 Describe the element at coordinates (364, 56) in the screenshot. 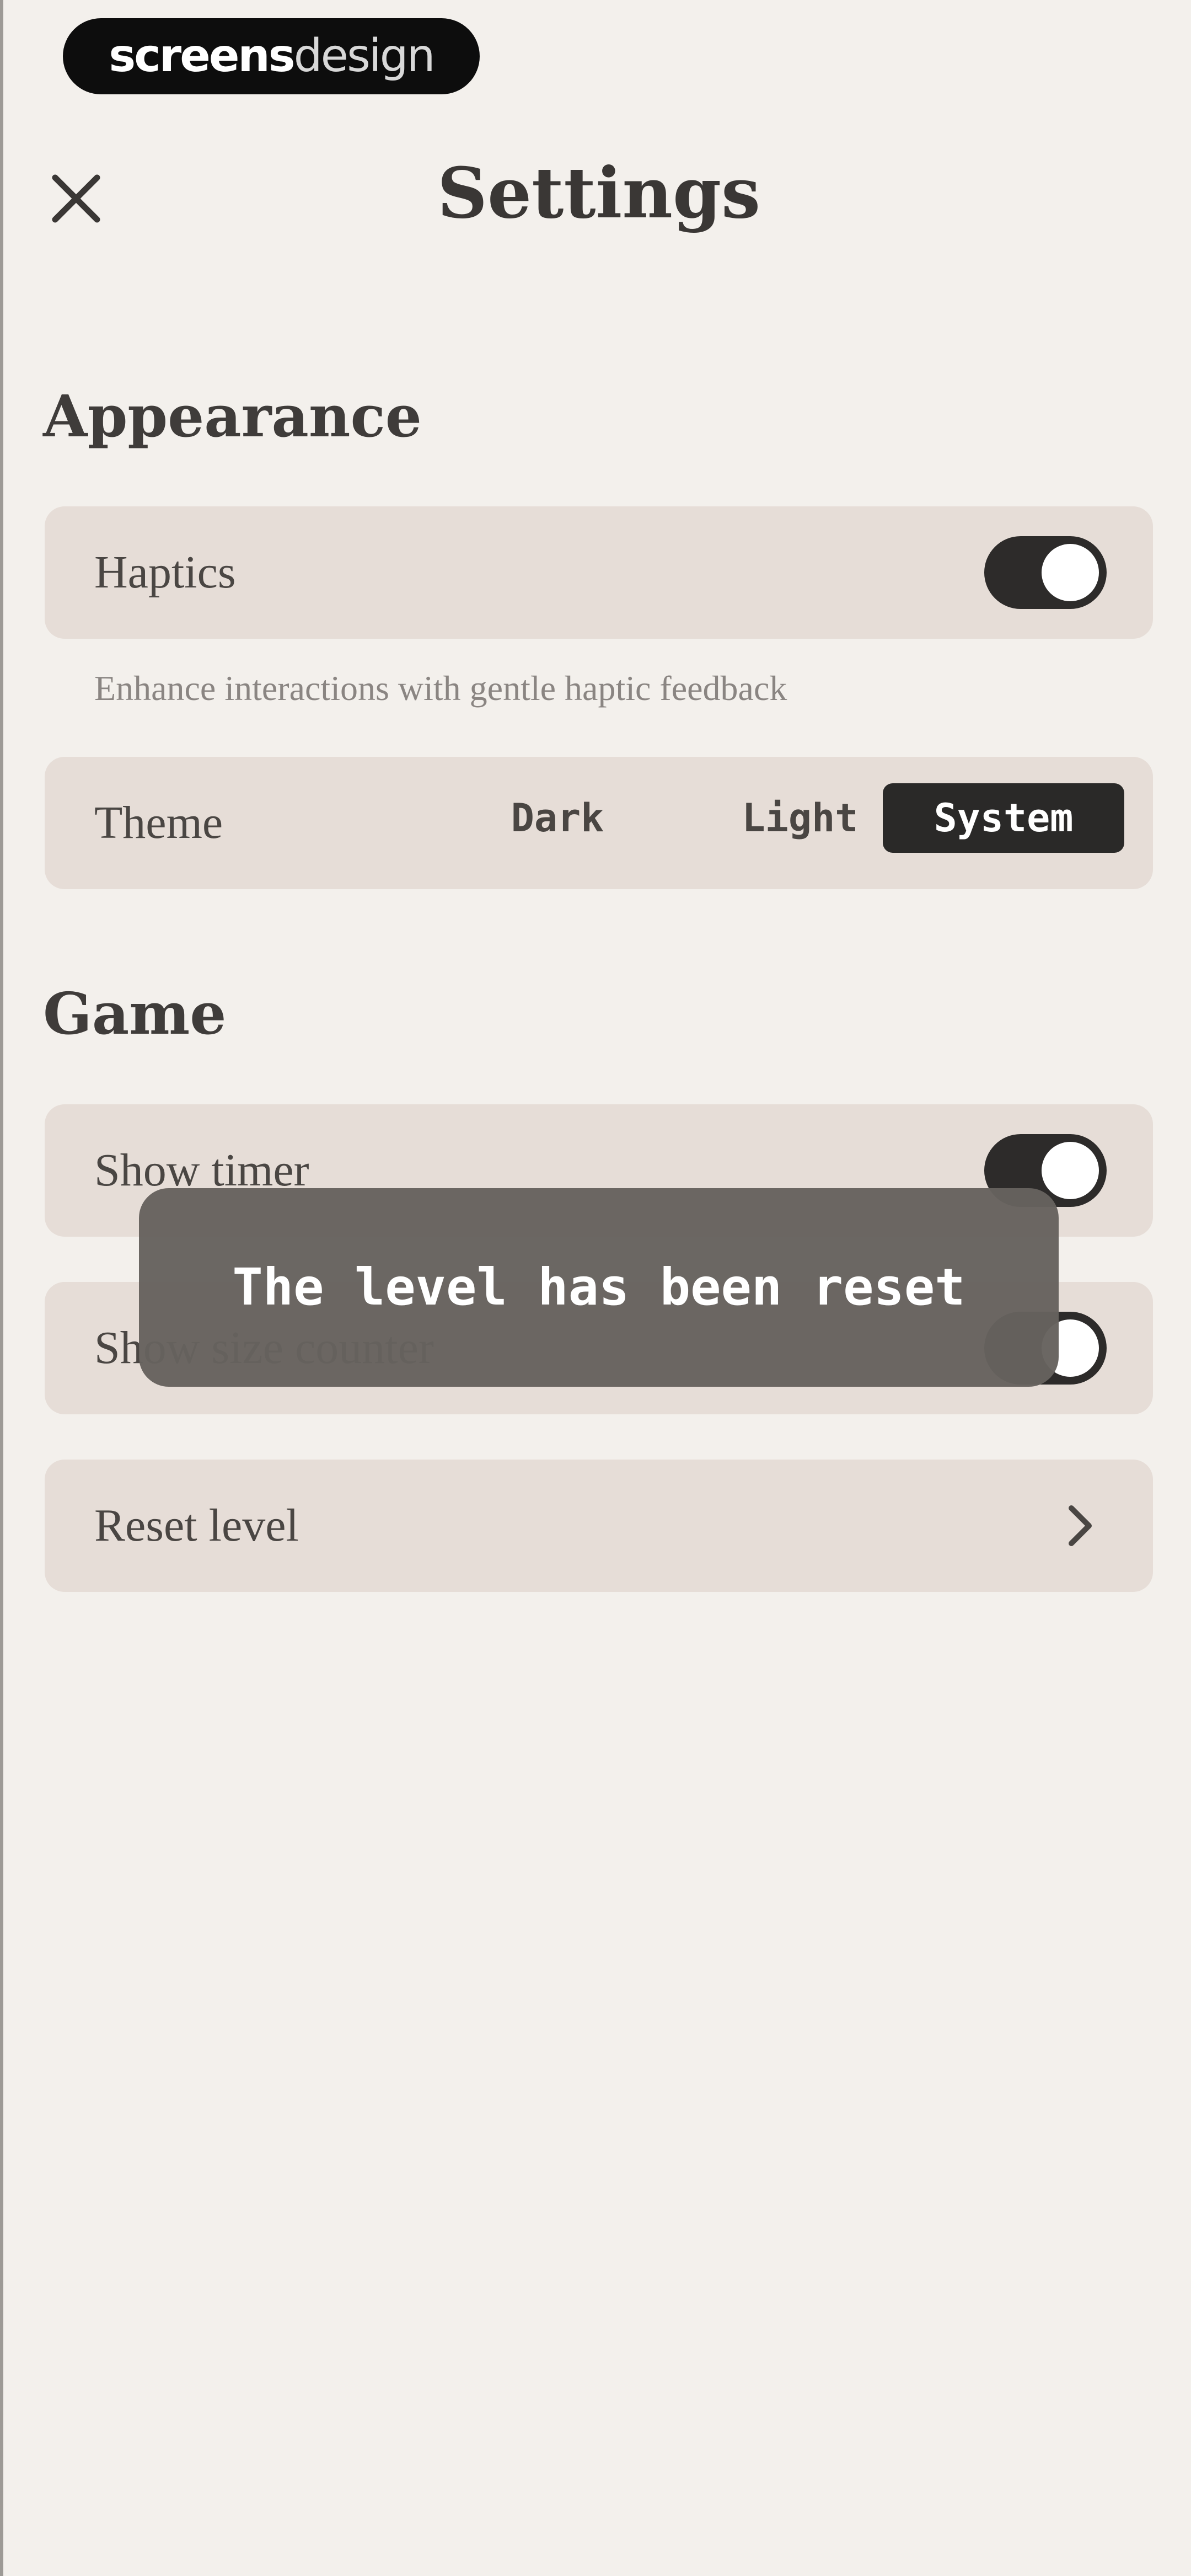

I see `watermark-text-light: design` at that location.